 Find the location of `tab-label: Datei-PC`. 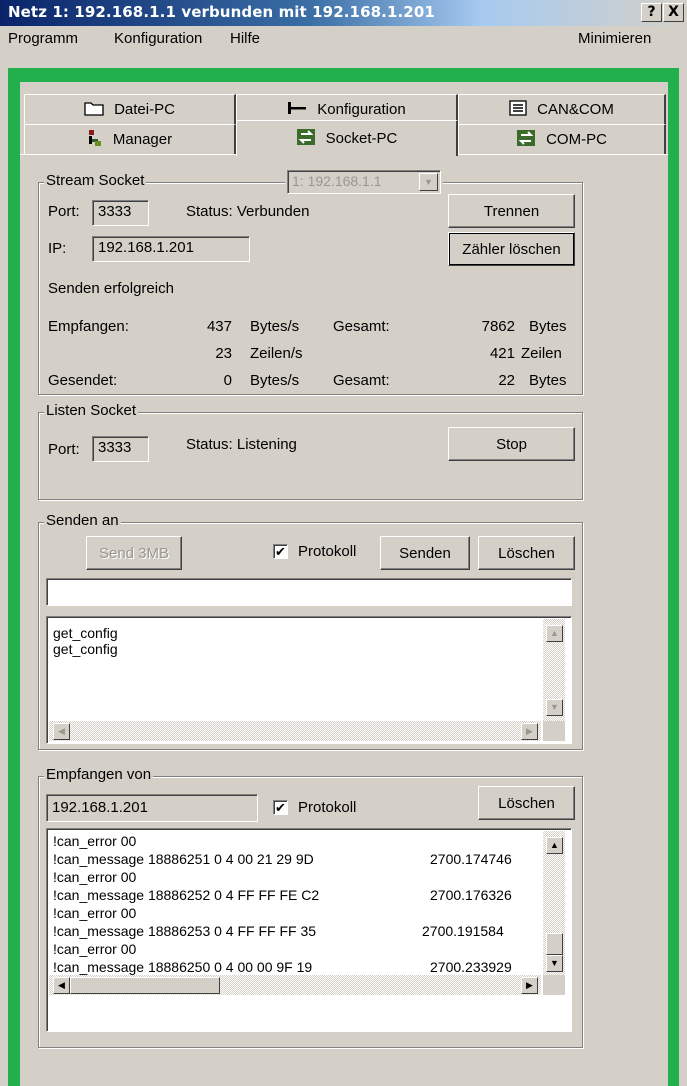

tab-label: Datei-PC is located at coordinates (144, 109).